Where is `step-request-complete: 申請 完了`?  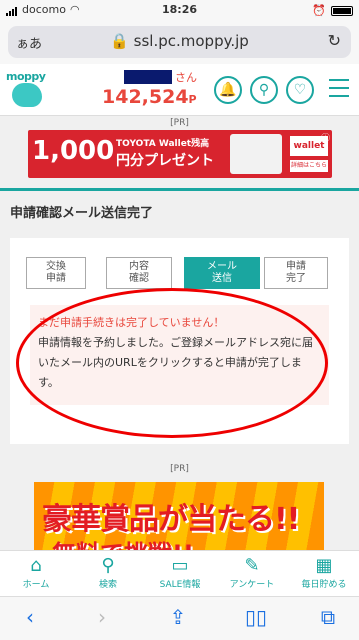 step-request-complete: 申請 完了 is located at coordinates (296, 273).